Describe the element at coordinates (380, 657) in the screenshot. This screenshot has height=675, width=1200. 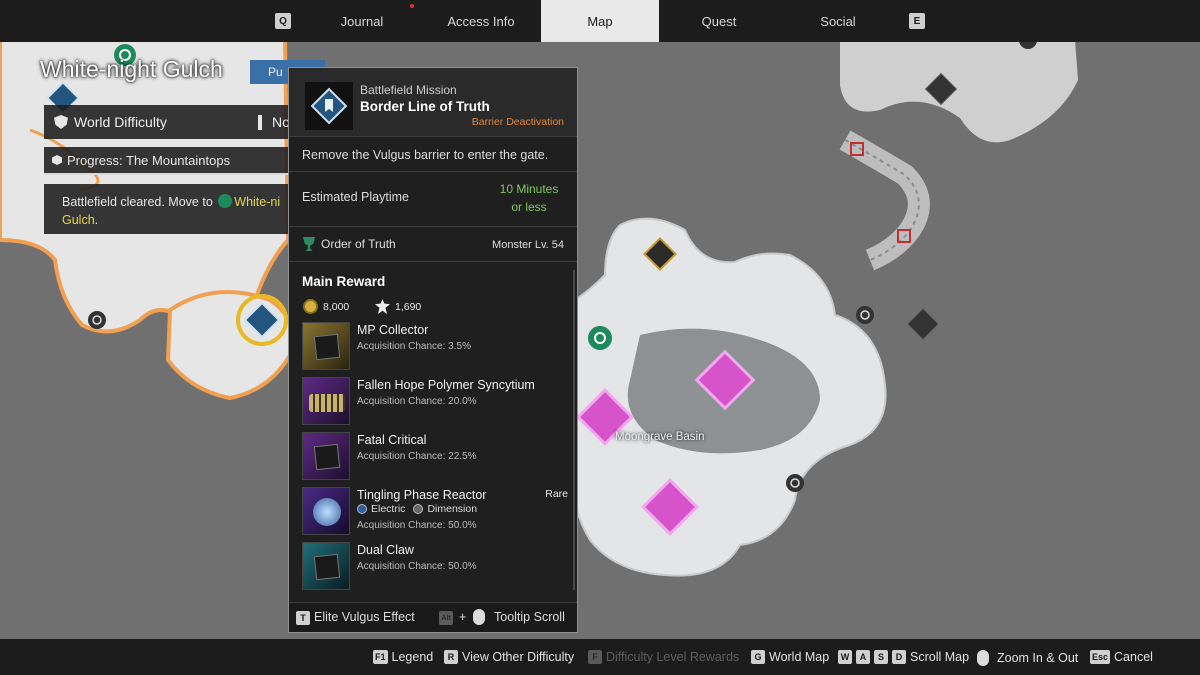
I see `key-f1: F1` at that location.